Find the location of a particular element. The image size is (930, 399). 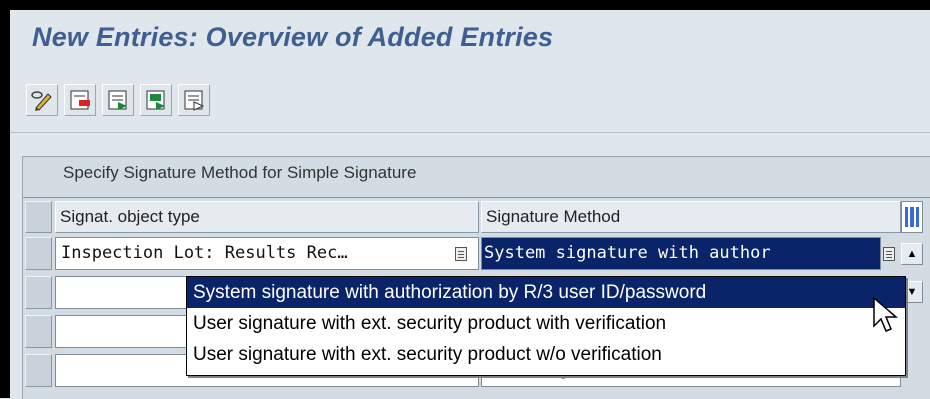

mouse-cursor-icon is located at coordinates (886, 314).